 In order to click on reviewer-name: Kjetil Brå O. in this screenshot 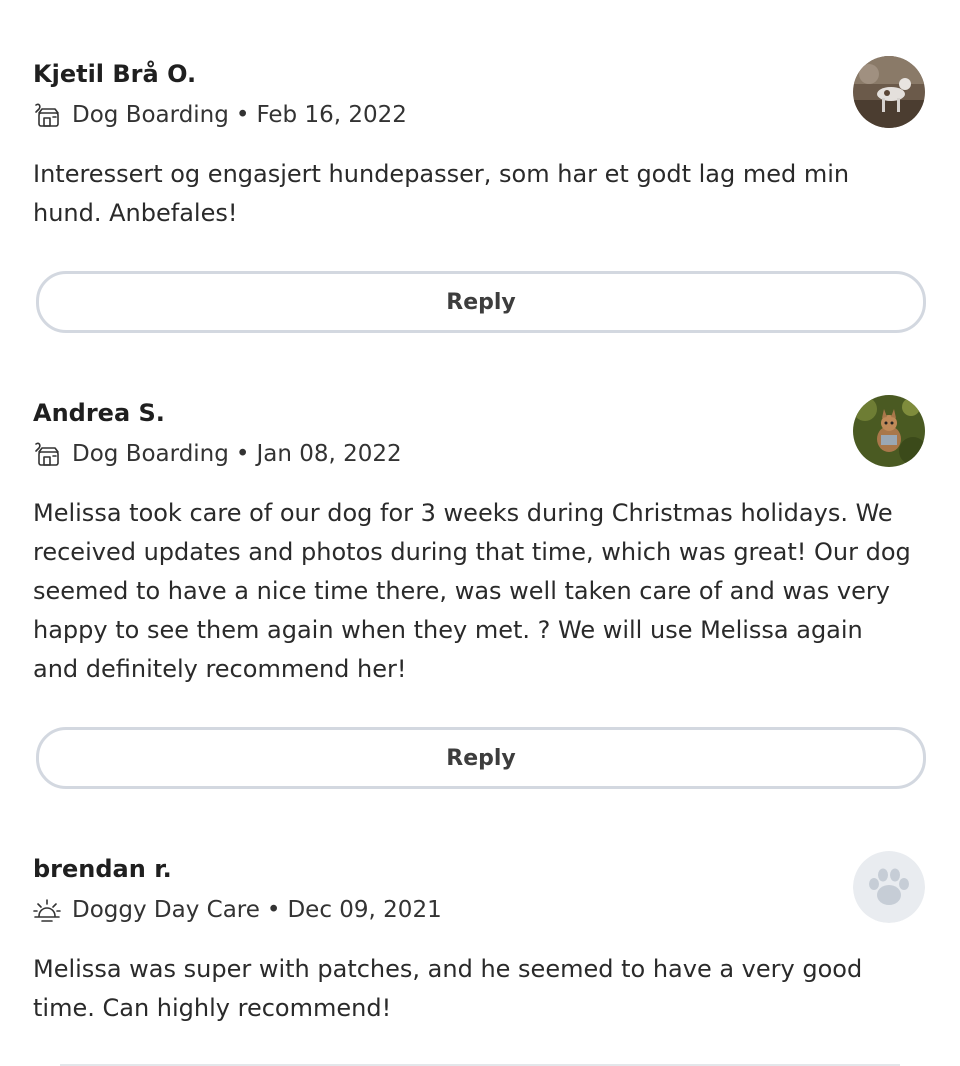, I will do `click(115, 74)`.